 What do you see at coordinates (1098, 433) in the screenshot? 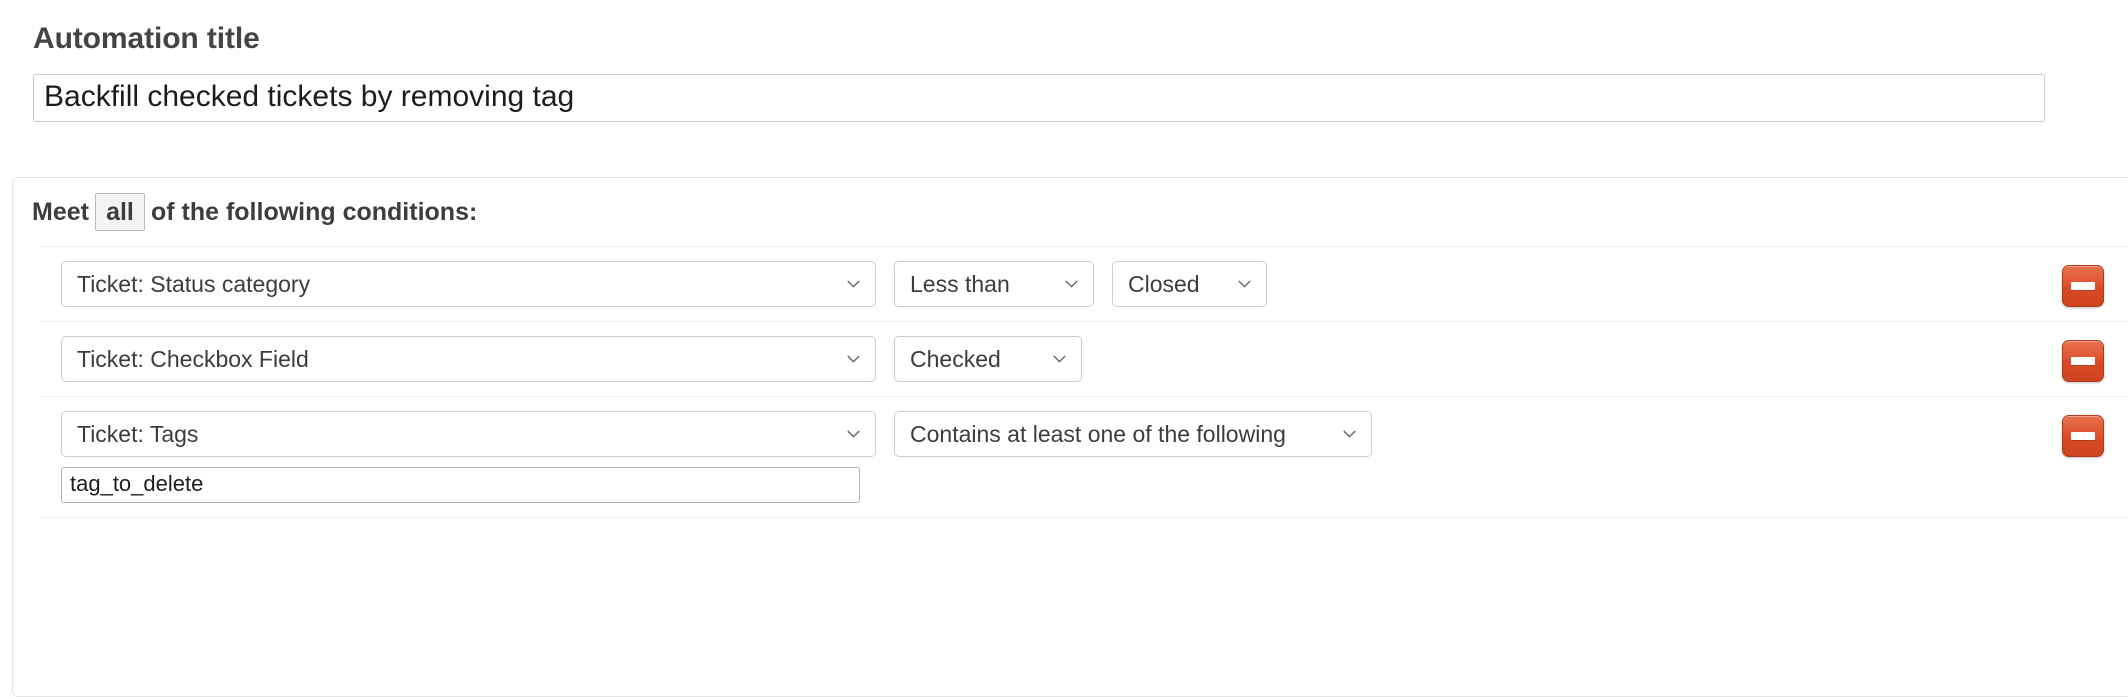
I see `condition-operator-label: Contains at least one of the following` at bounding box center [1098, 433].